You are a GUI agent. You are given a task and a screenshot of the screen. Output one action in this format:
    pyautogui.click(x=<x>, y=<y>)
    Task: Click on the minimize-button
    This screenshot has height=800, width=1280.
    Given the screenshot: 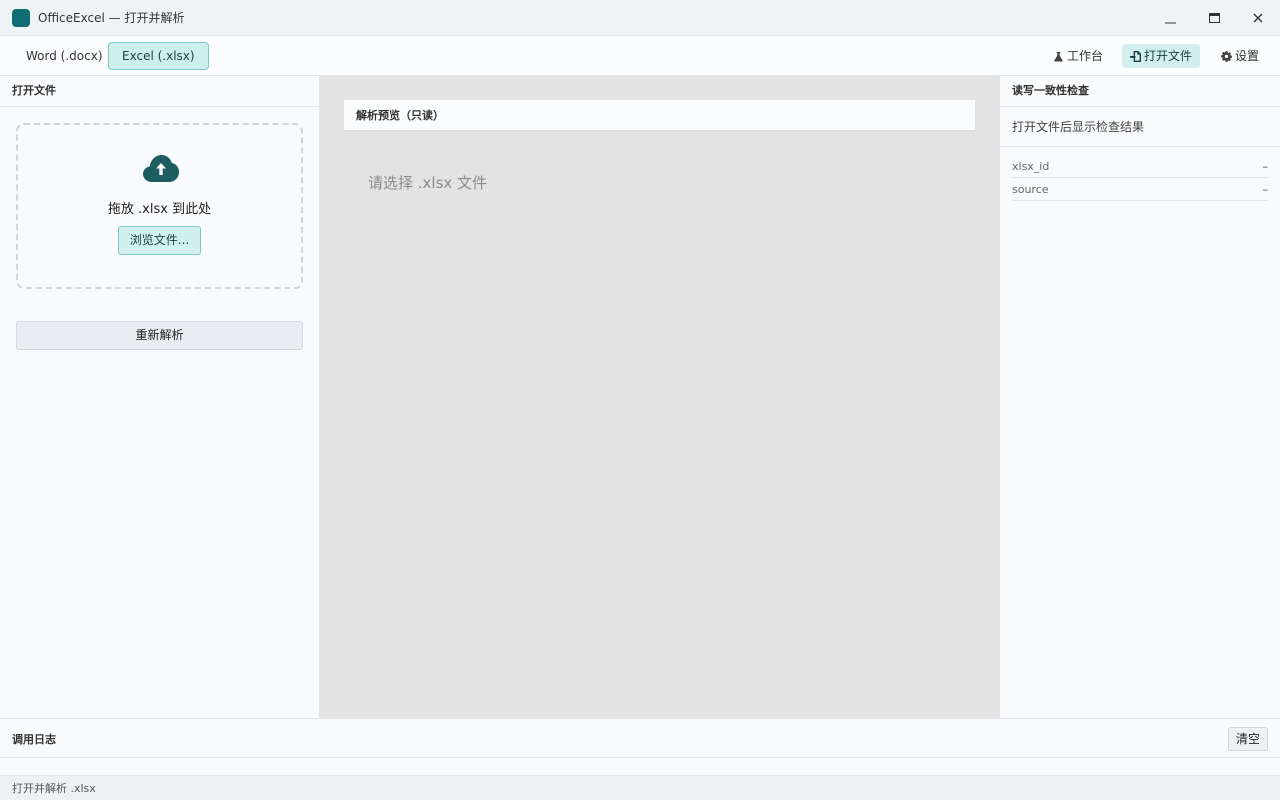 What is the action you would take?
    pyautogui.click(x=1170, y=18)
    